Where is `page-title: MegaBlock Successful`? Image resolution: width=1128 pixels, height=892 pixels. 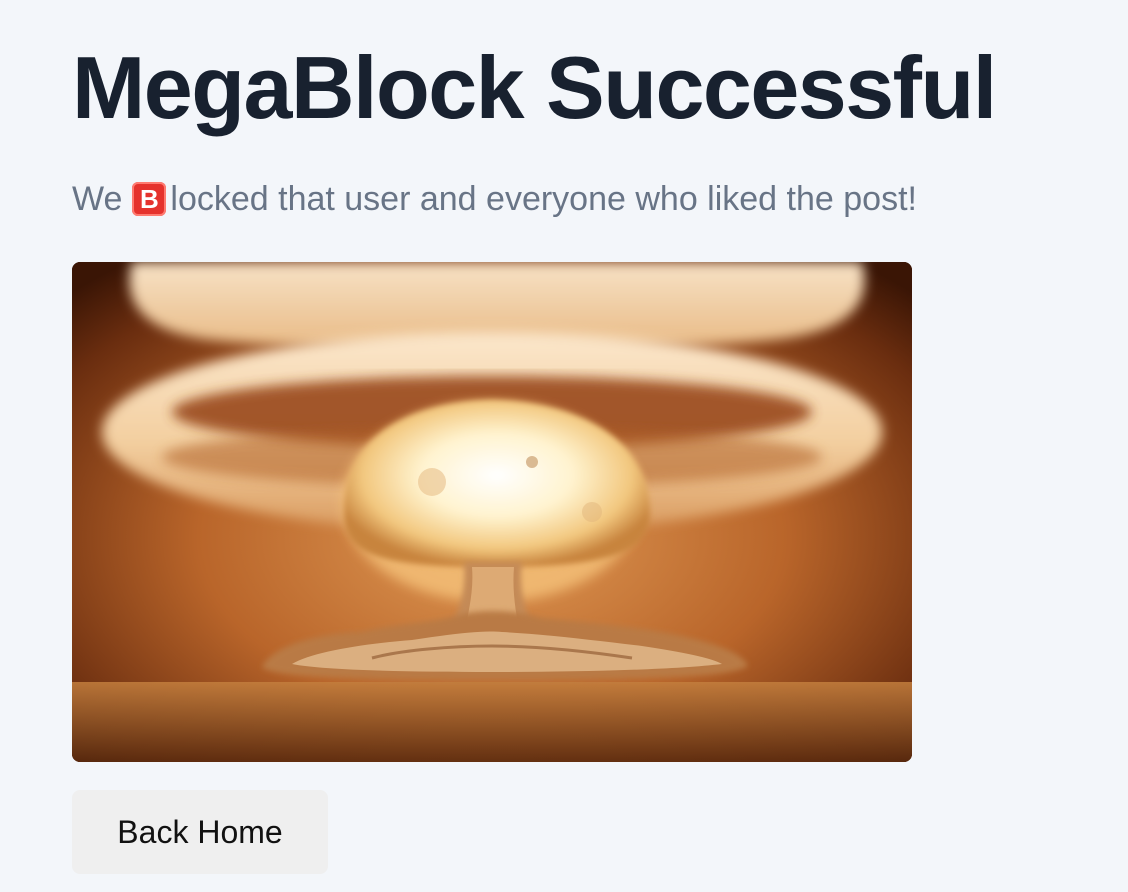
page-title: MegaBlock Successful is located at coordinates (534, 87).